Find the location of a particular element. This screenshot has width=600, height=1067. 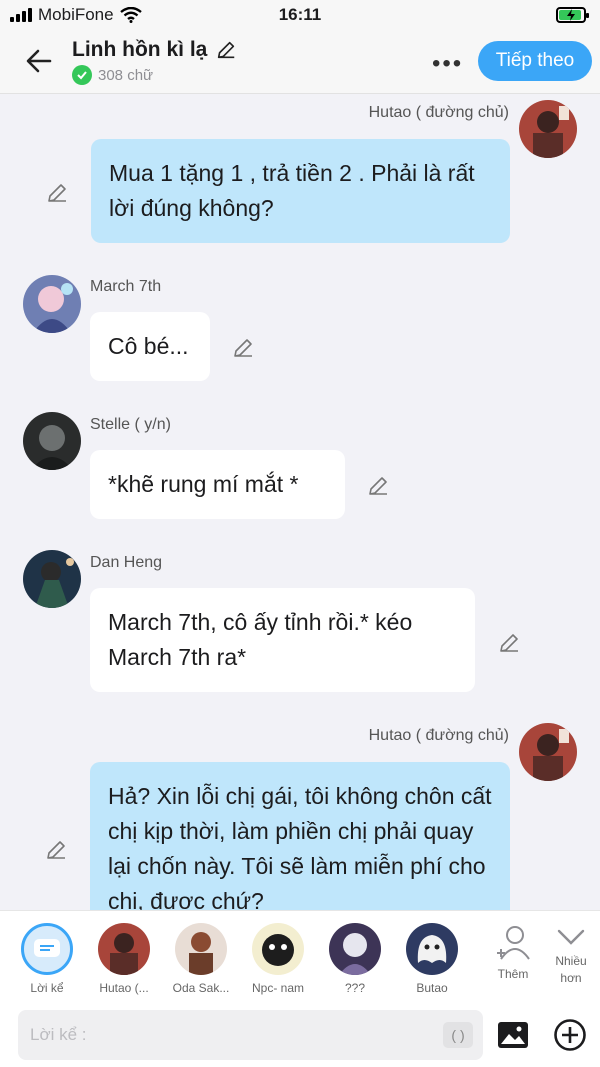

next-button: Tiếp theo is located at coordinates (535, 61).